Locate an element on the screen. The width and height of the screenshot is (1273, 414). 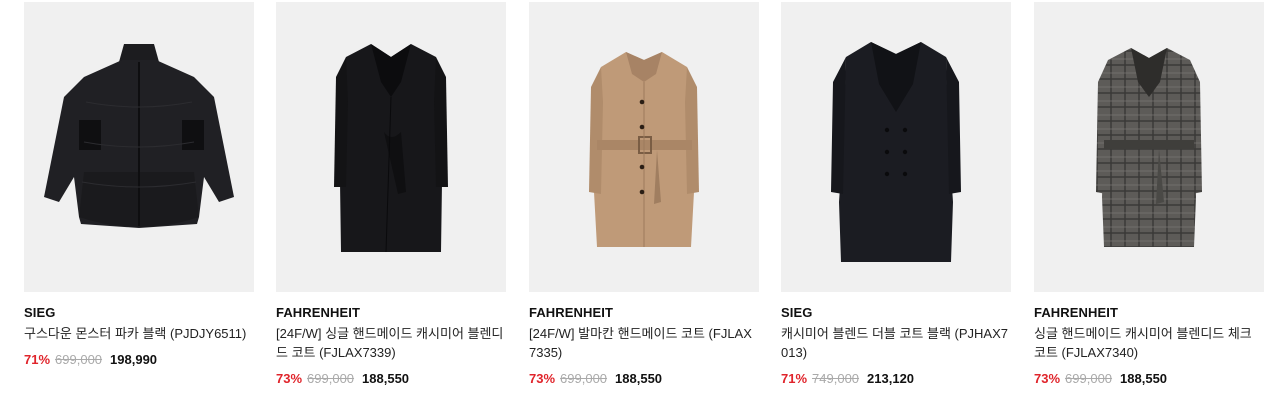
product-name: 싱글 핸드메이드 캐시미어 블렌디드 체크 코트 (FJLAX7340) is located at coordinates (1148, 343).